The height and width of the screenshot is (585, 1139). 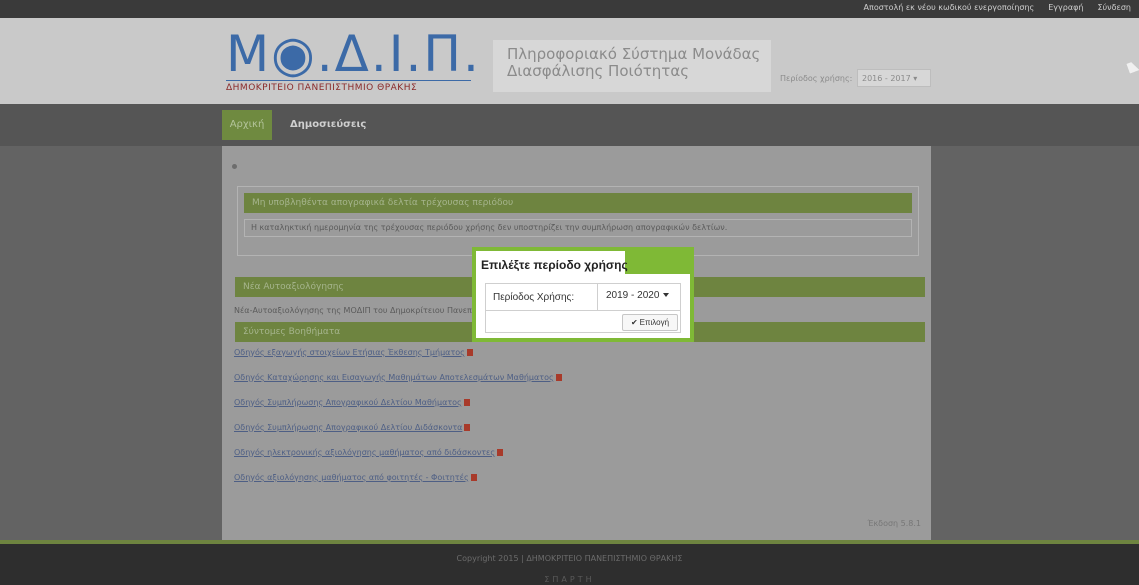 What do you see at coordinates (949, 7) in the screenshot?
I see `resend-activation-link: Αποστολή εκ νέου κωδικού ενεργοποίησης` at bounding box center [949, 7].